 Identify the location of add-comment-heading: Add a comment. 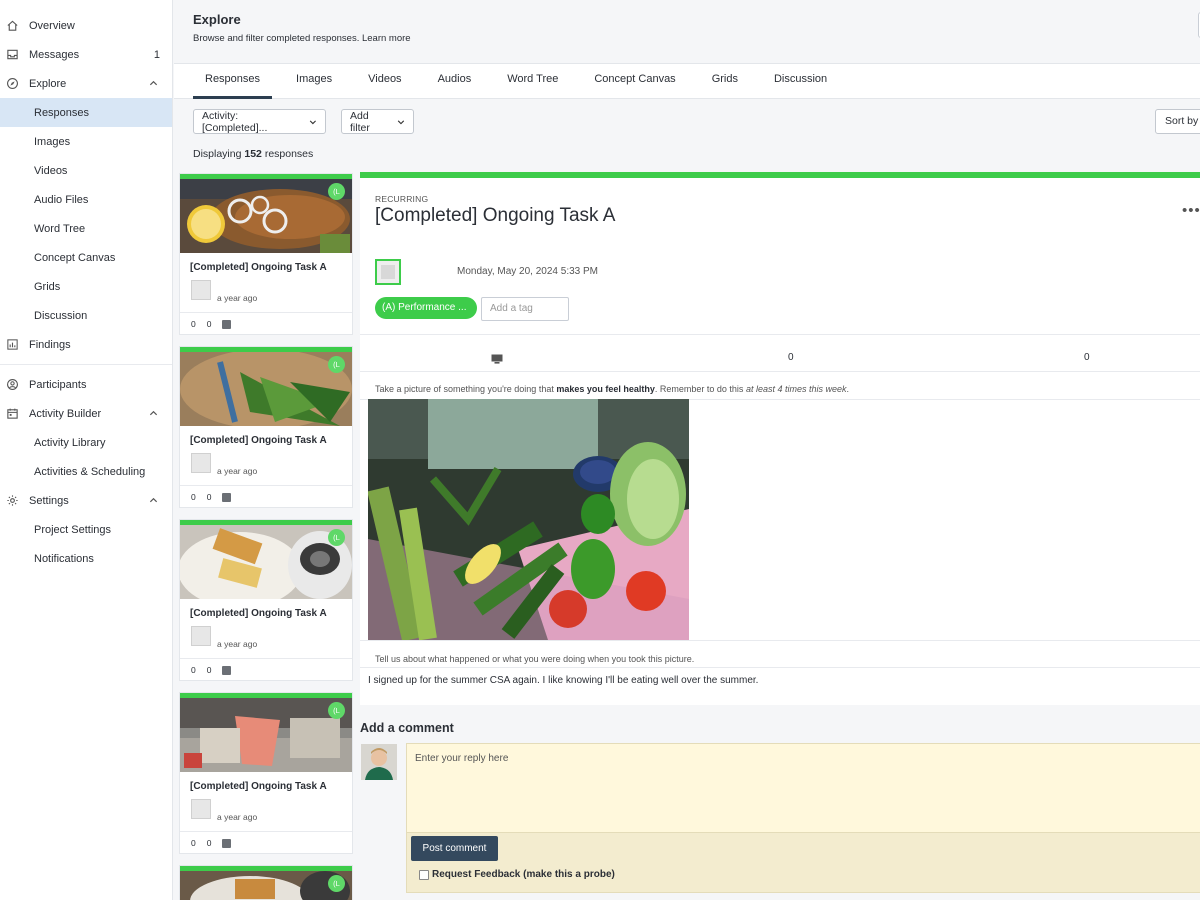
(407, 728).